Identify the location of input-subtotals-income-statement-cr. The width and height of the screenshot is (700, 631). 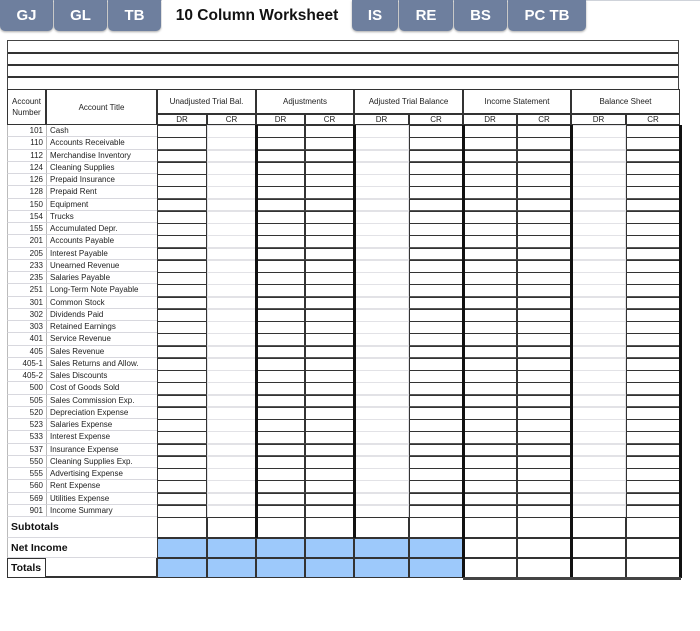
(544, 527).